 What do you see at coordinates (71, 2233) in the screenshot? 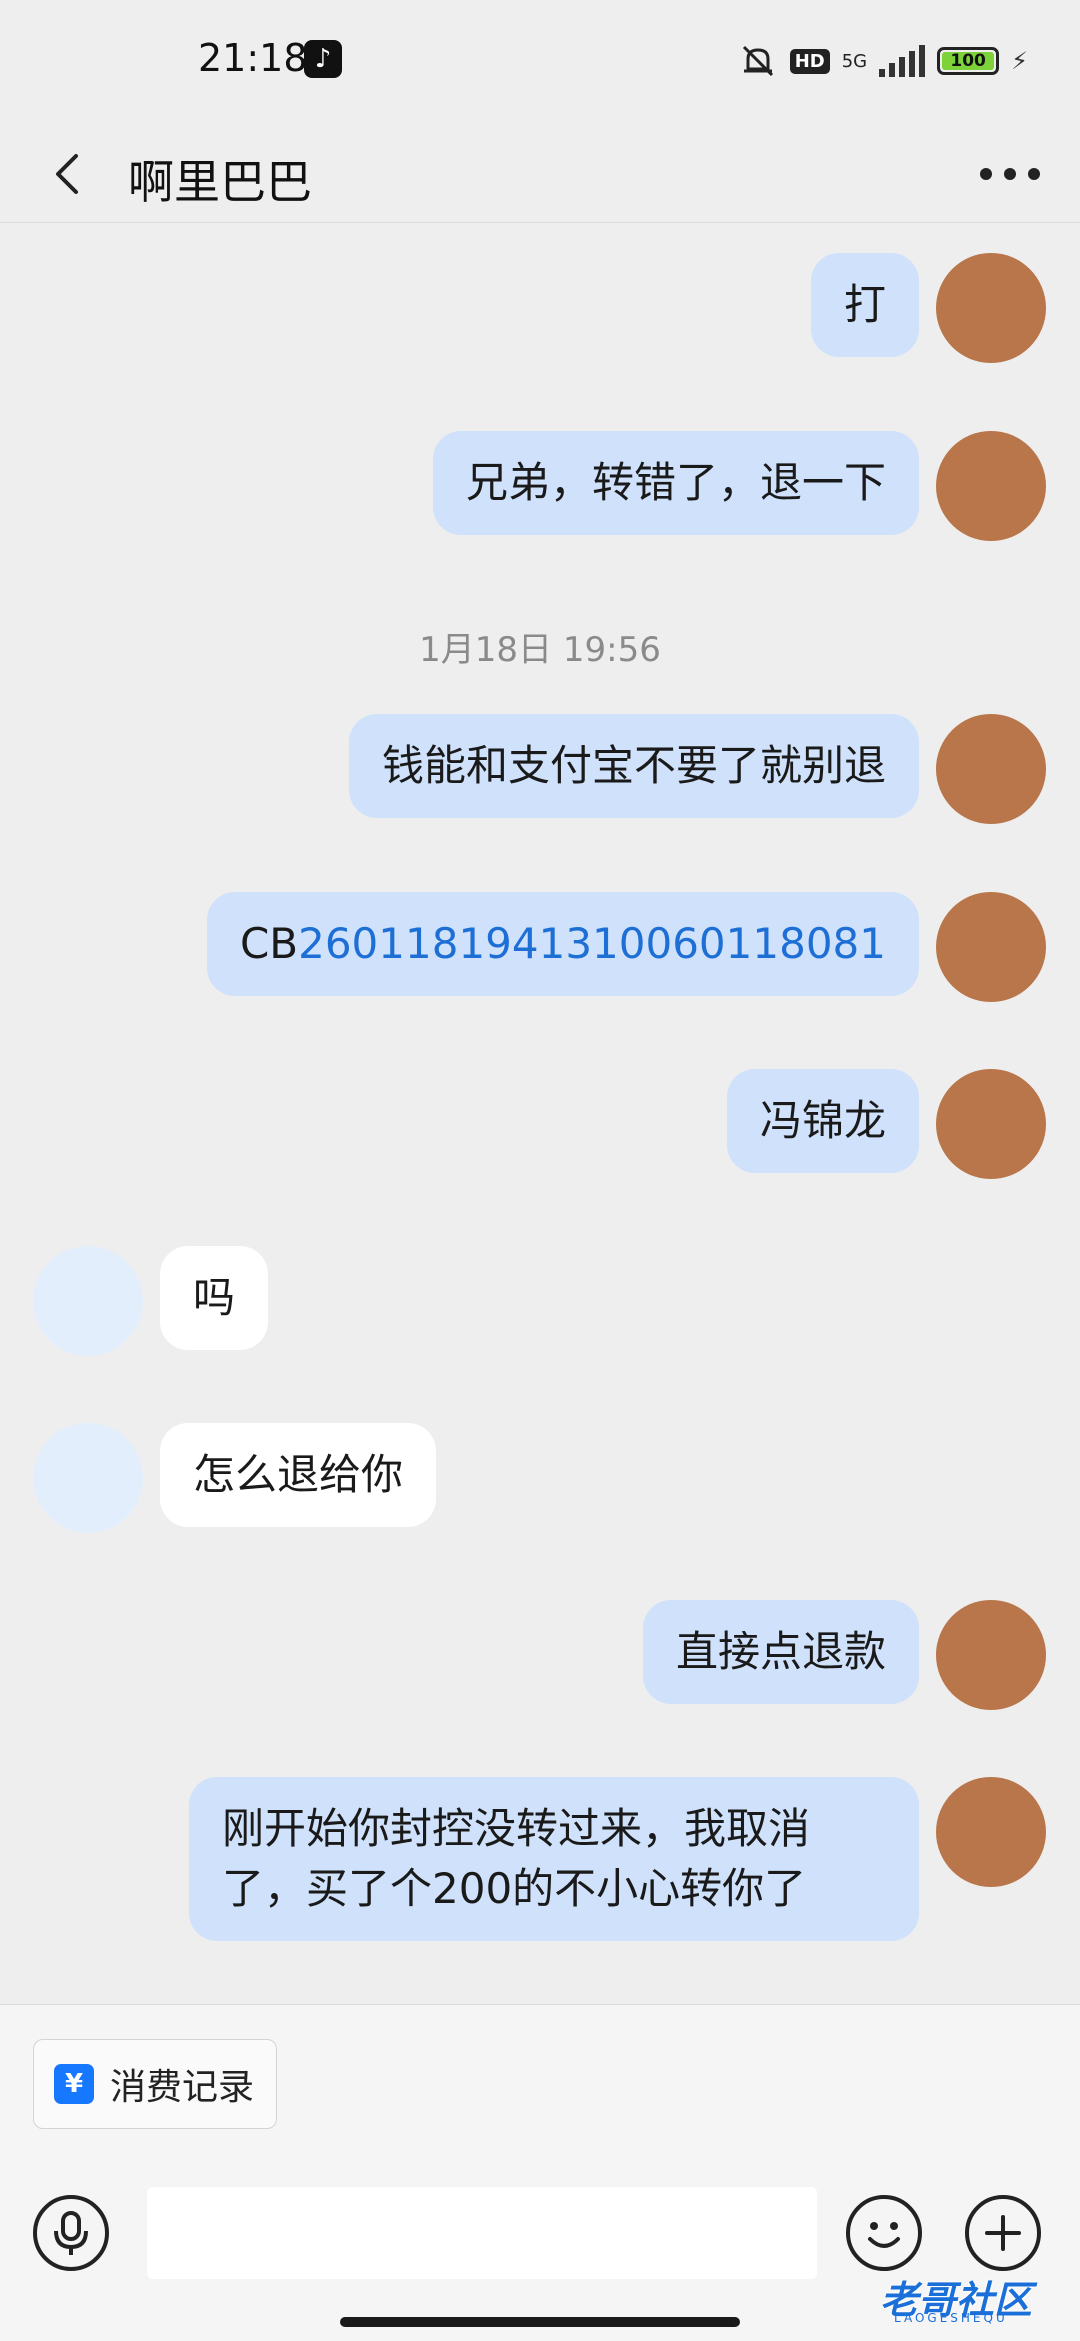
I see `microphone-icon` at bounding box center [71, 2233].